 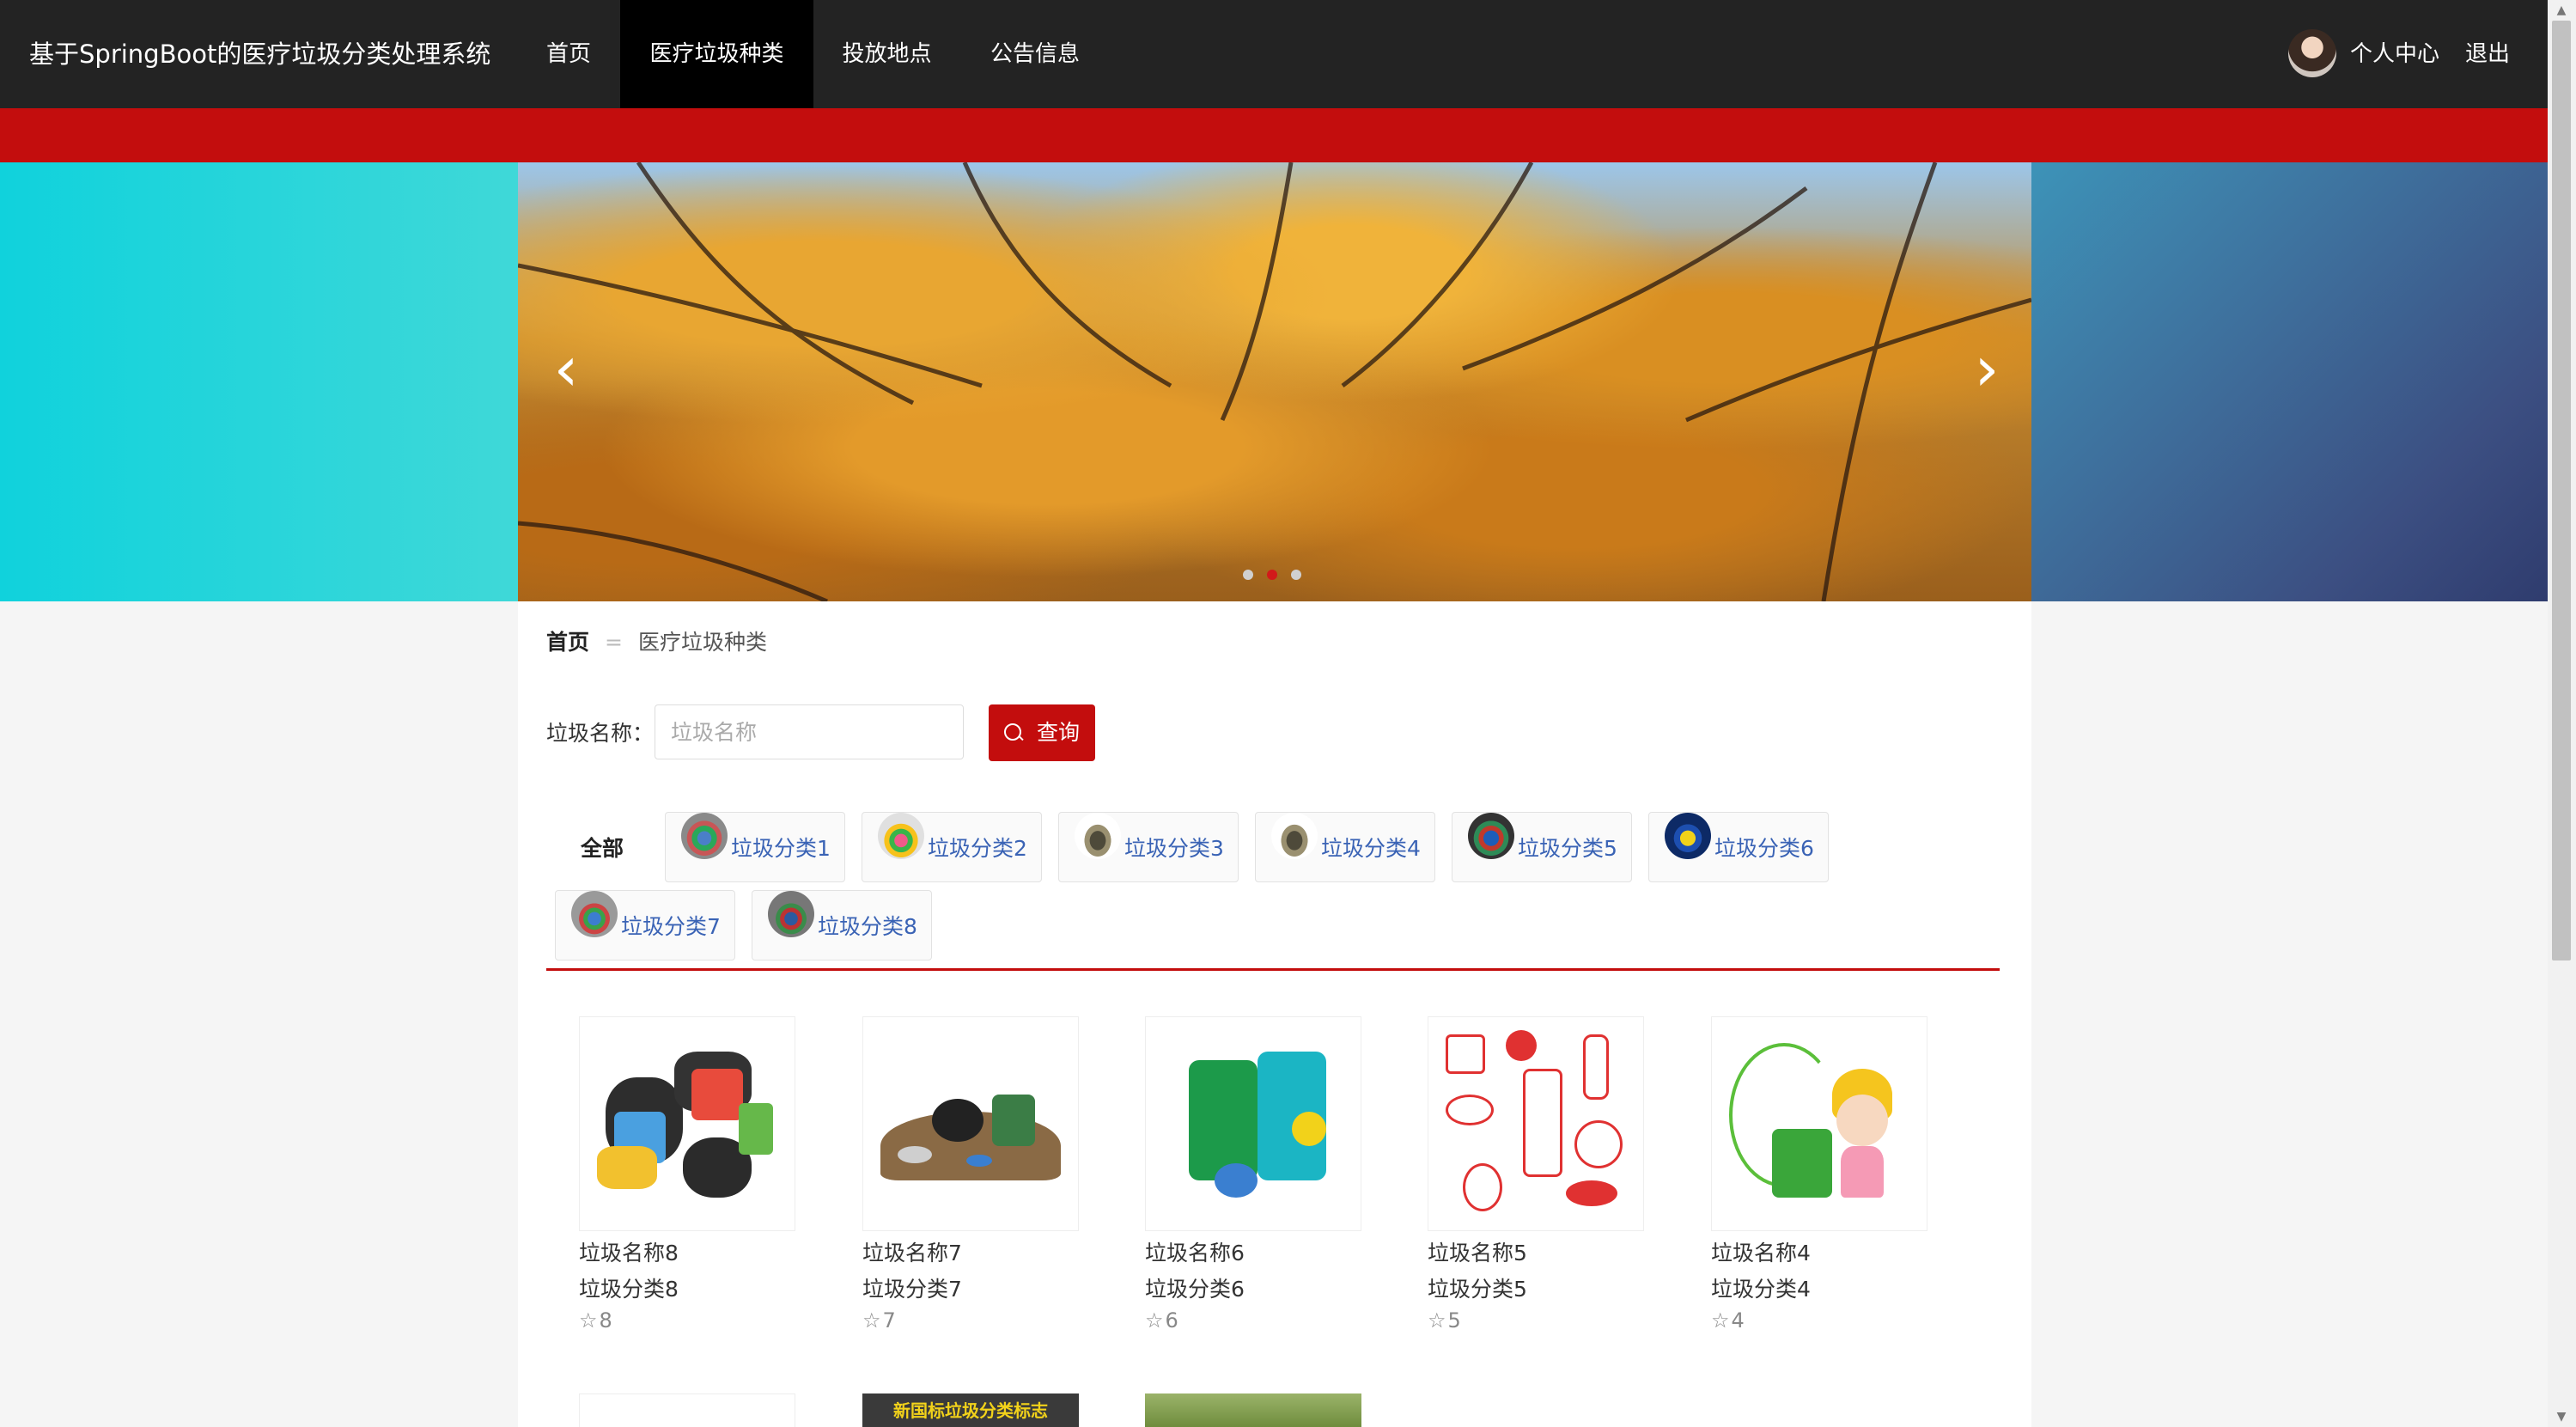 I want to click on category-chip: 垃圾分类1, so click(x=755, y=847).